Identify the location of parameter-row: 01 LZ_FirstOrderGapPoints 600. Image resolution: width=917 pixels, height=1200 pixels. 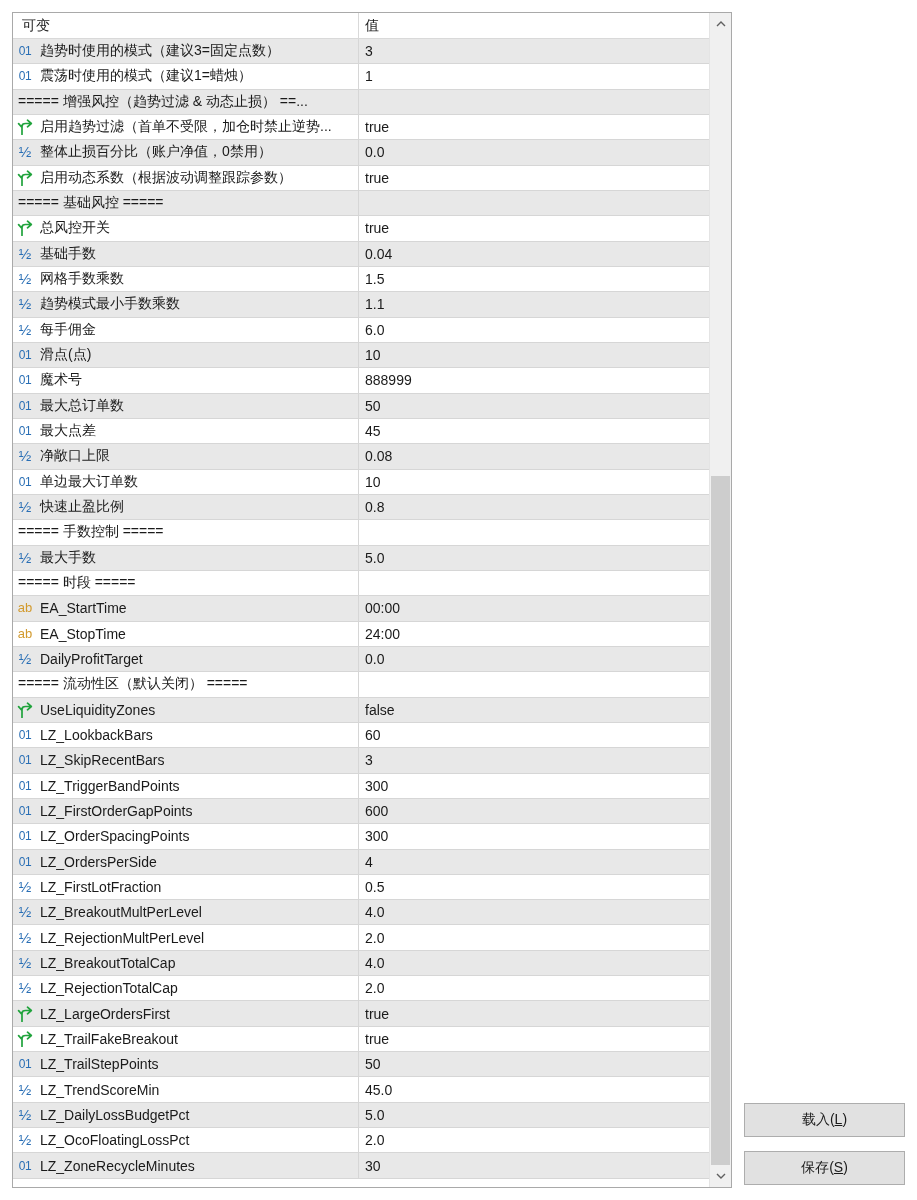
(361, 811).